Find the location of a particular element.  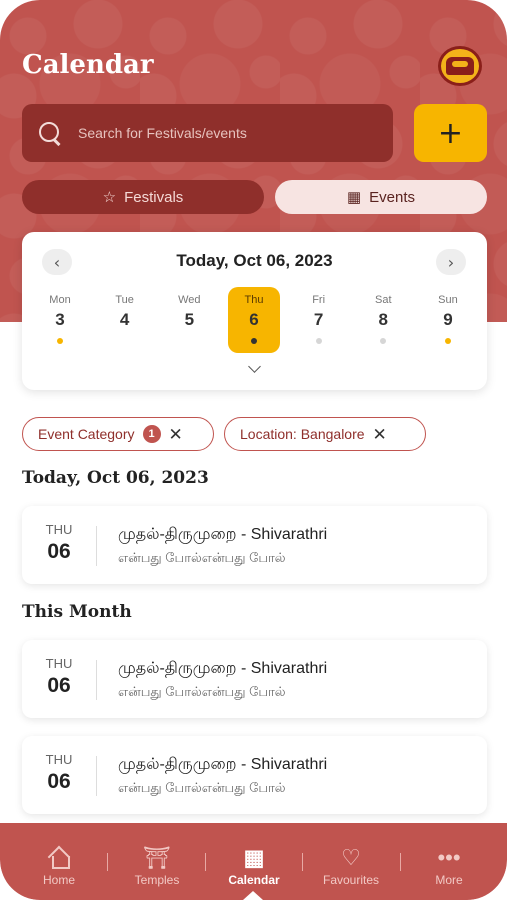

nav-more: ••• More is located at coordinates (449, 858).